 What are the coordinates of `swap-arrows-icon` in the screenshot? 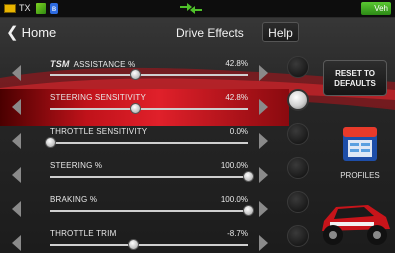 It's located at (191, 8).